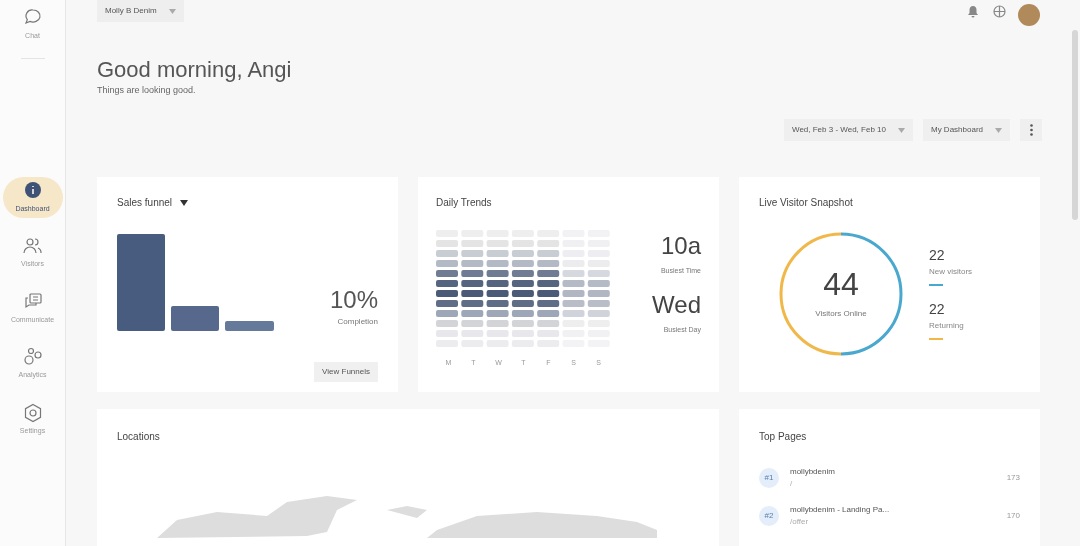  What do you see at coordinates (1029, 15) in the screenshot?
I see `avatar` at bounding box center [1029, 15].